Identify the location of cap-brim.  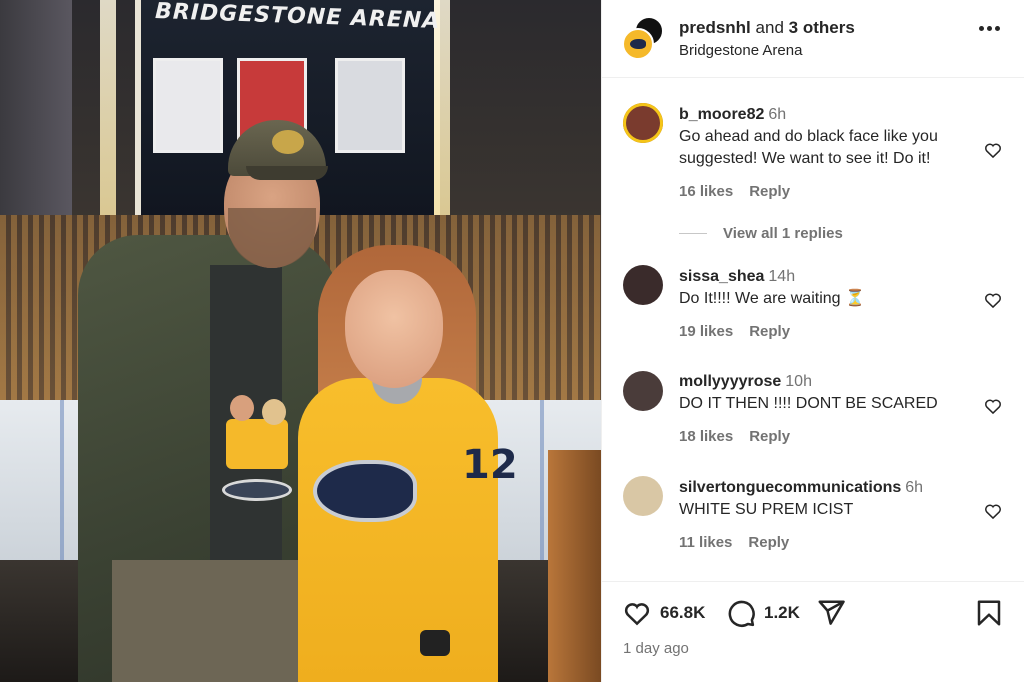
(287, 173).